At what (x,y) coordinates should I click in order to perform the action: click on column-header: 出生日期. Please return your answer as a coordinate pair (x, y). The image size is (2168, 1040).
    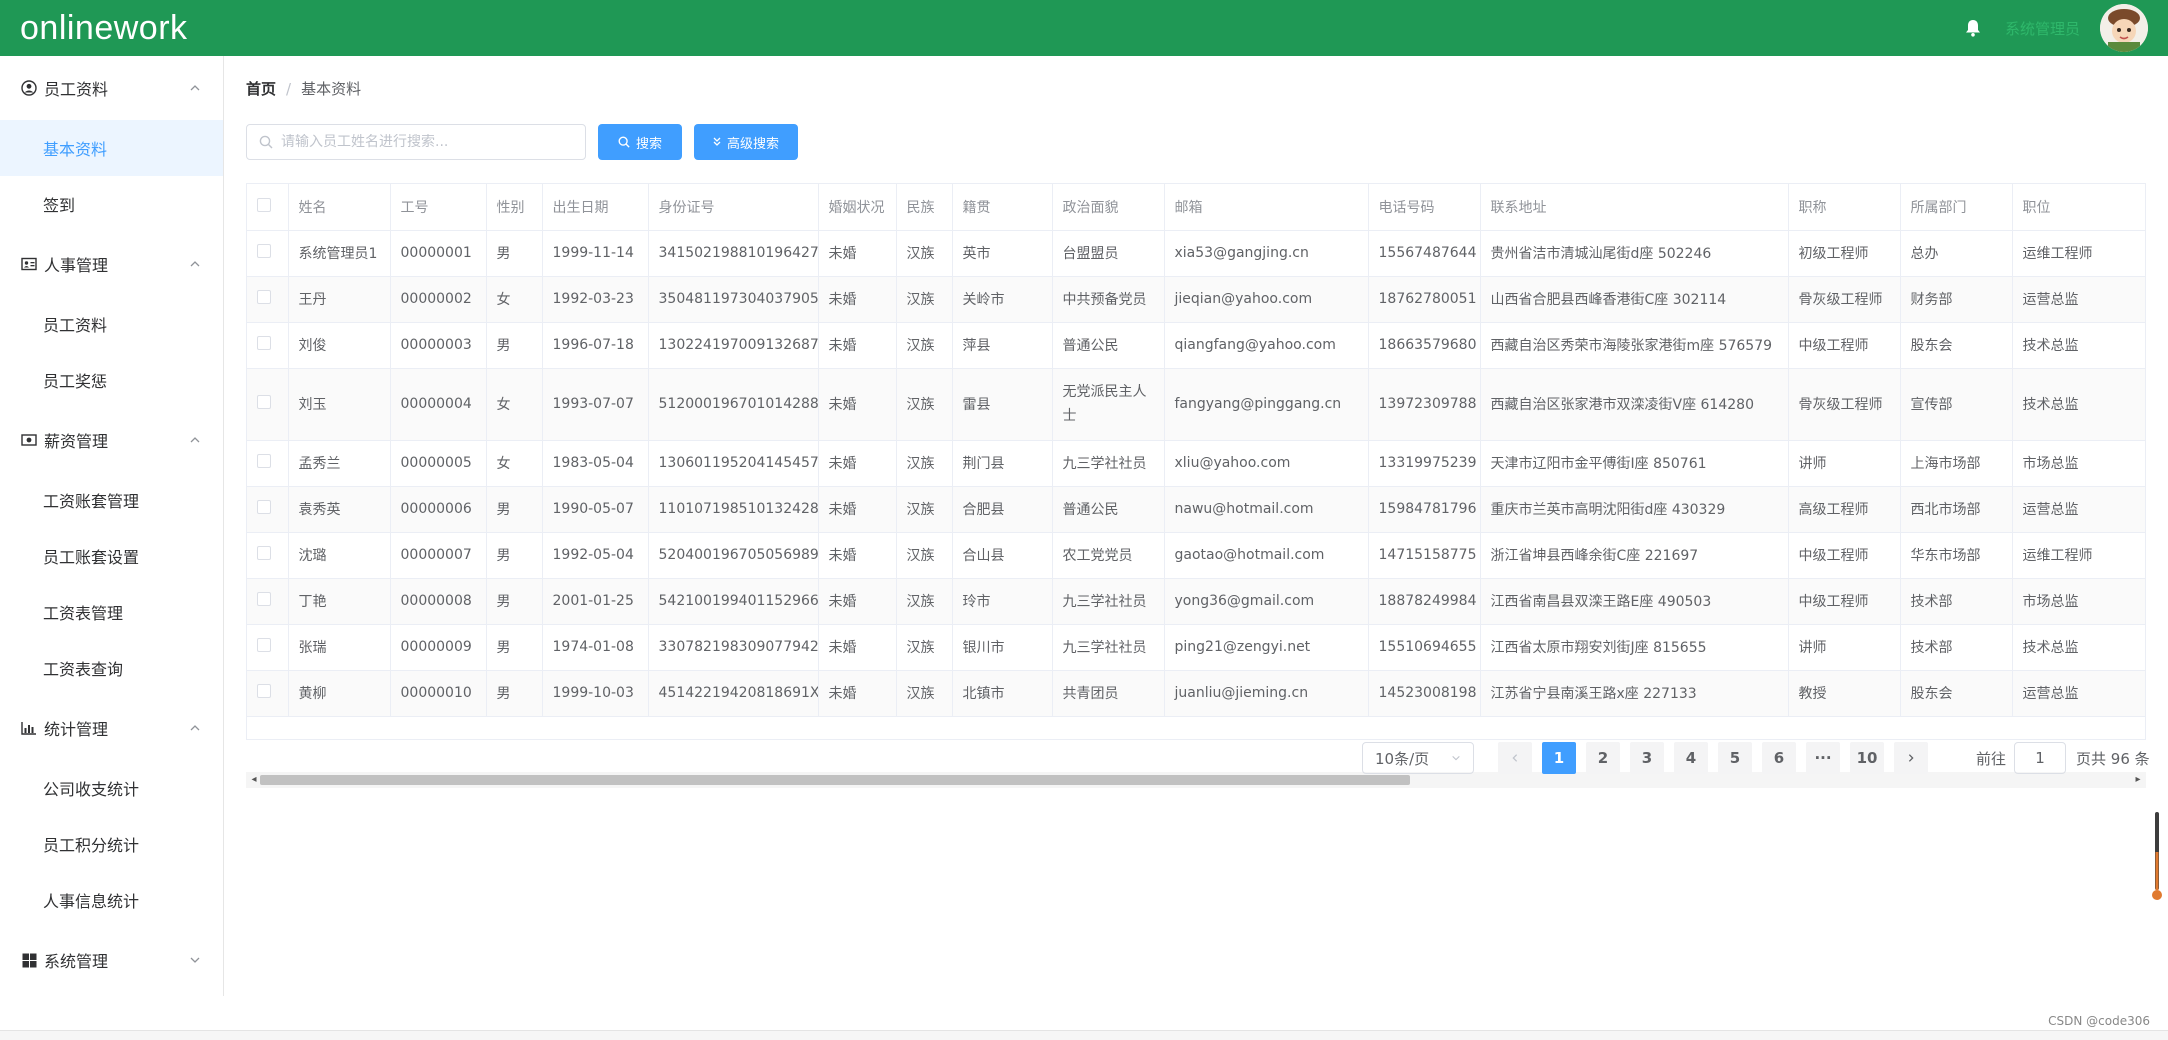
    Looking at the image, I should click on (595, 207).